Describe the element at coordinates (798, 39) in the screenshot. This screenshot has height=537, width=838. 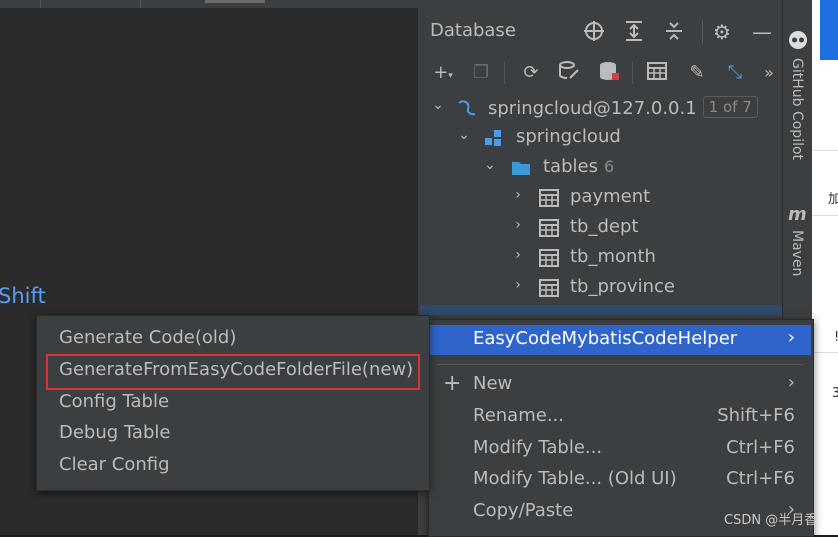
I see `copilot-icon` at that location.